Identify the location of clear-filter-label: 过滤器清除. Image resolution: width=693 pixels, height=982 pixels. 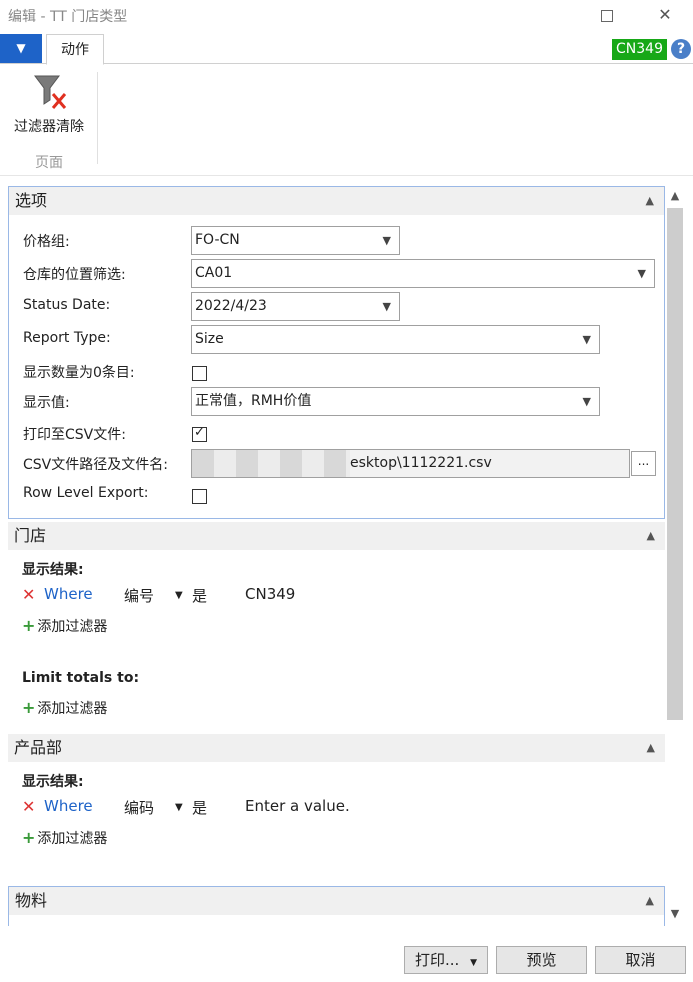
(49, 127).